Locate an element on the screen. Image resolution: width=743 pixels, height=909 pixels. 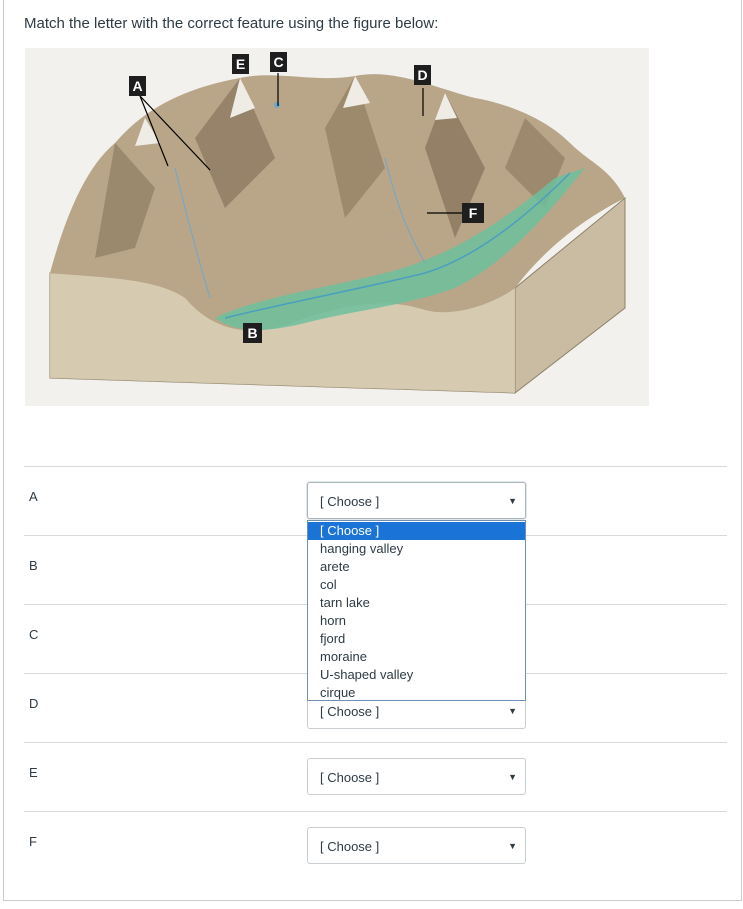
figure-label-f: F is located at coordinates (473, 213).